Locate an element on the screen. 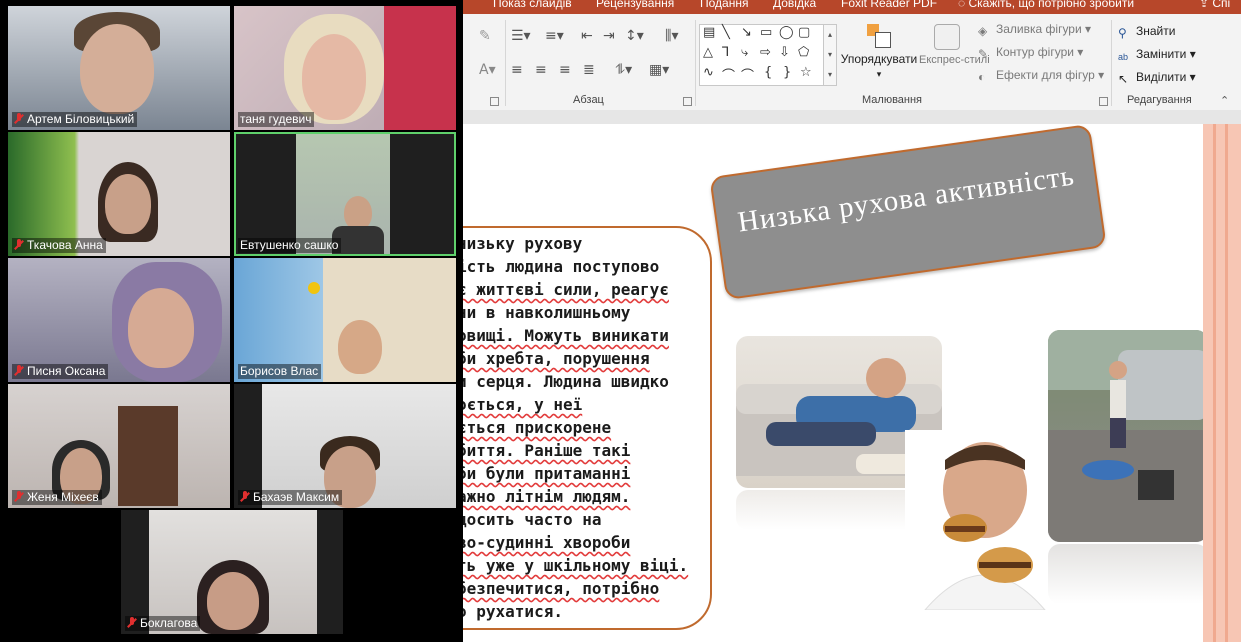 Image resolution: width=1241 pixels, height=642 pixels. oval-shape-icon: ◯ is located at coordinates (786, 32).